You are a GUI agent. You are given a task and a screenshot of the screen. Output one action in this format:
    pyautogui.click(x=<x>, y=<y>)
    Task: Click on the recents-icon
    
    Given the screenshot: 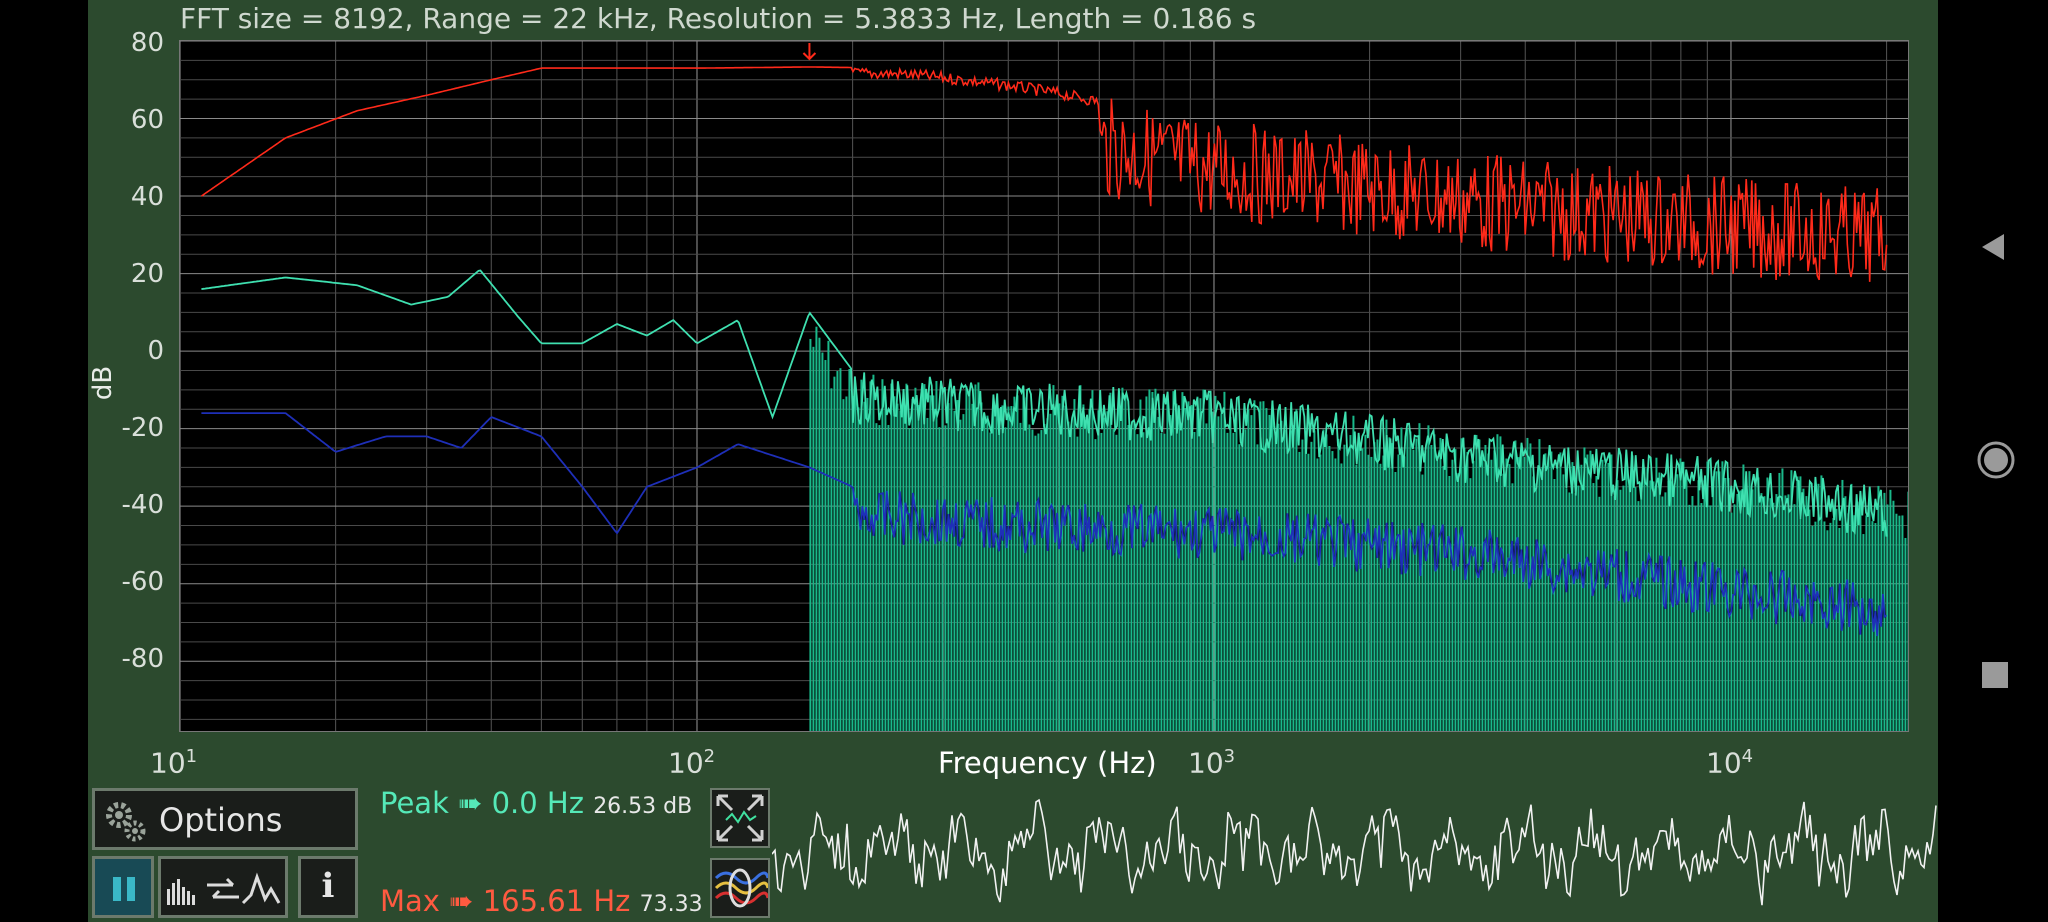 What is the action you would take?
    pyautogui.click(x=1995, y=675)
    